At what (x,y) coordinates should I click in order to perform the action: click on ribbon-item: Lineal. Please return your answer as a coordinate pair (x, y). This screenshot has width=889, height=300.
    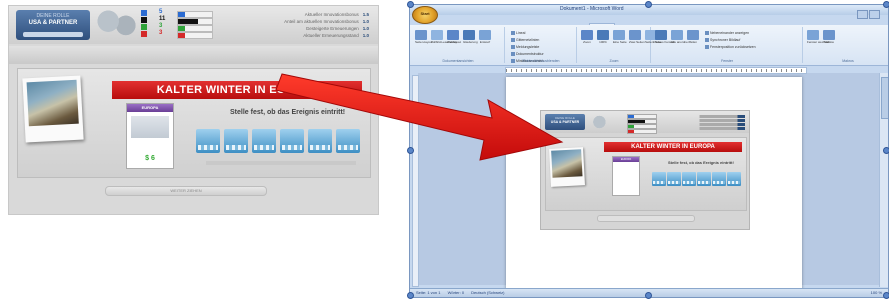
    Looking at the image, I should click on (518, 33).